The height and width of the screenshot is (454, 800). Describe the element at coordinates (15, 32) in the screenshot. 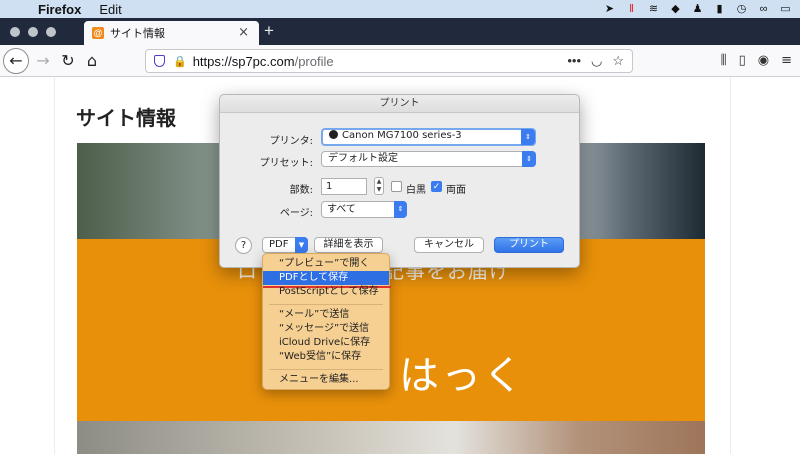

I see `close-window-icon` at that location.